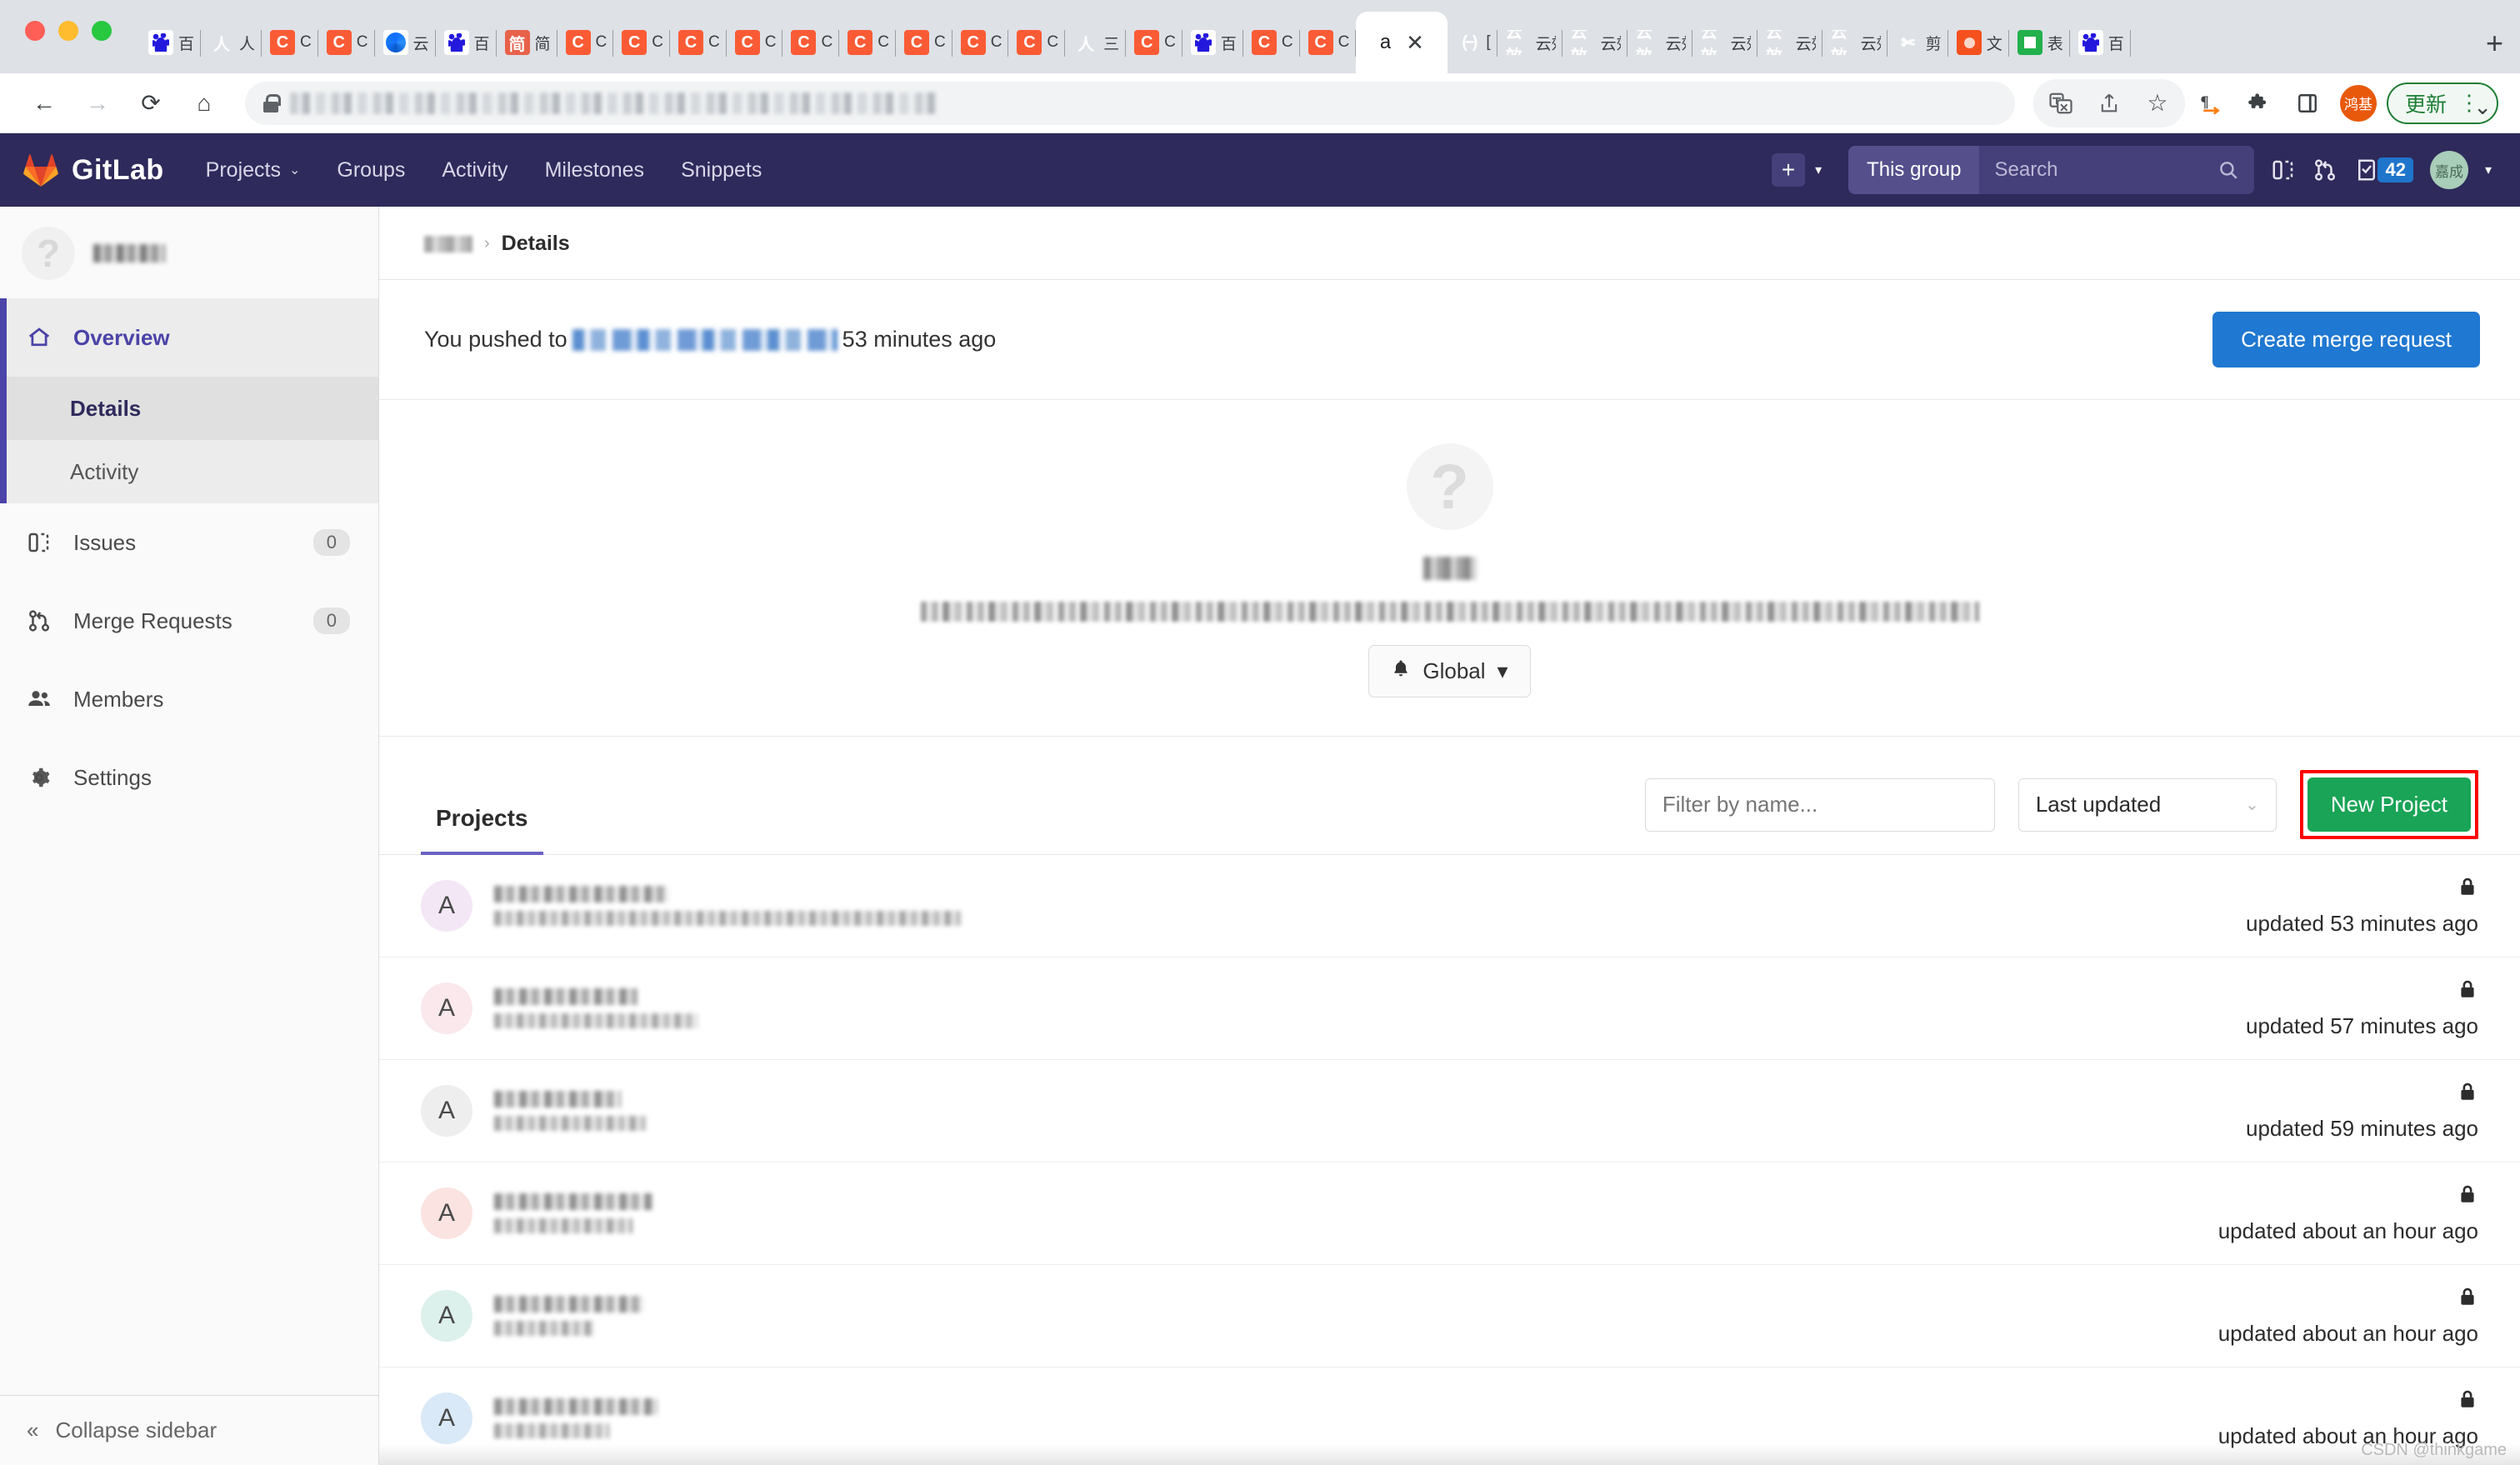  I want to click on avatar: 嘉成, so click(2448, 170).